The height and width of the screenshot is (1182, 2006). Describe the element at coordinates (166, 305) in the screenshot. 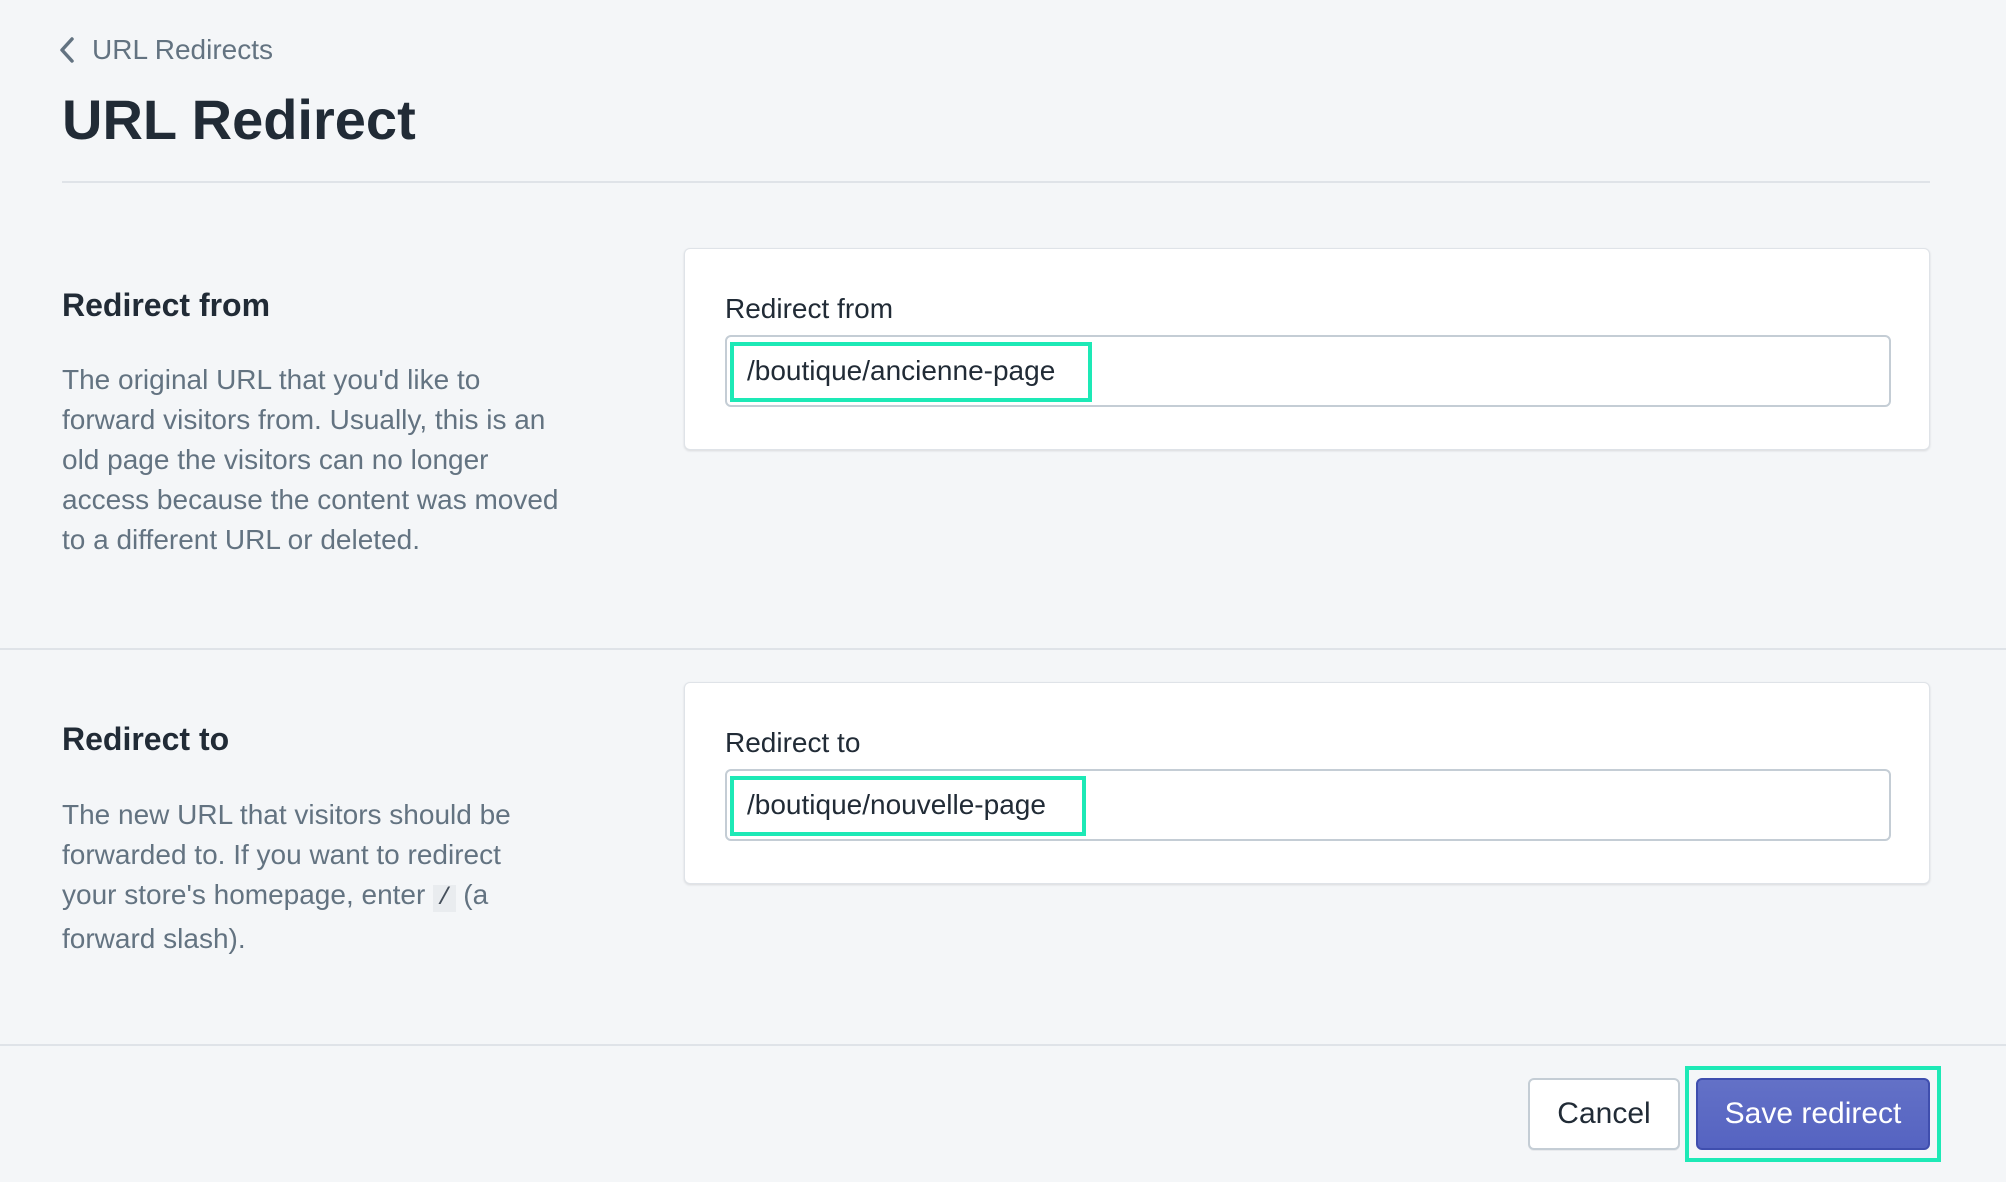

I see `redirect-from-heading: Redirect from` at that location.